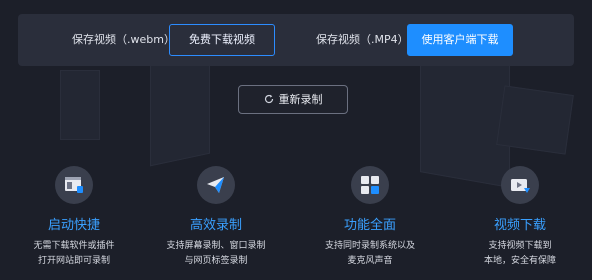 The height and width of the screenshot is (280, 592). What do you see at coordinates (222, 40) in the screenshot?
I see `free-download-button: 免费下载视频` at bounding box center [222, 40].